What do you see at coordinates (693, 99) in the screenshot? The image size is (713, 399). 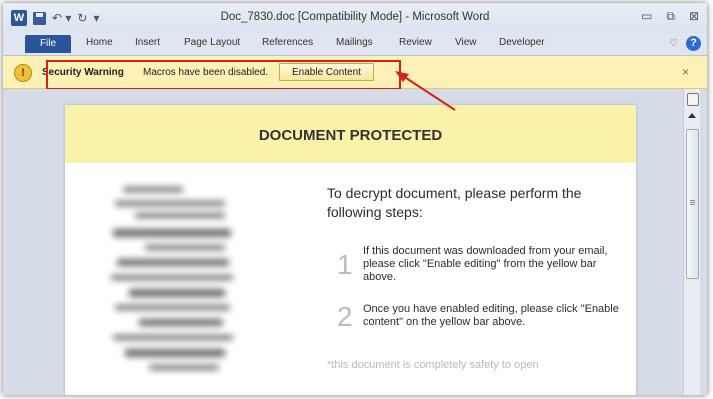 I see `view-ruler-icon` at bounding box center [693, 99].